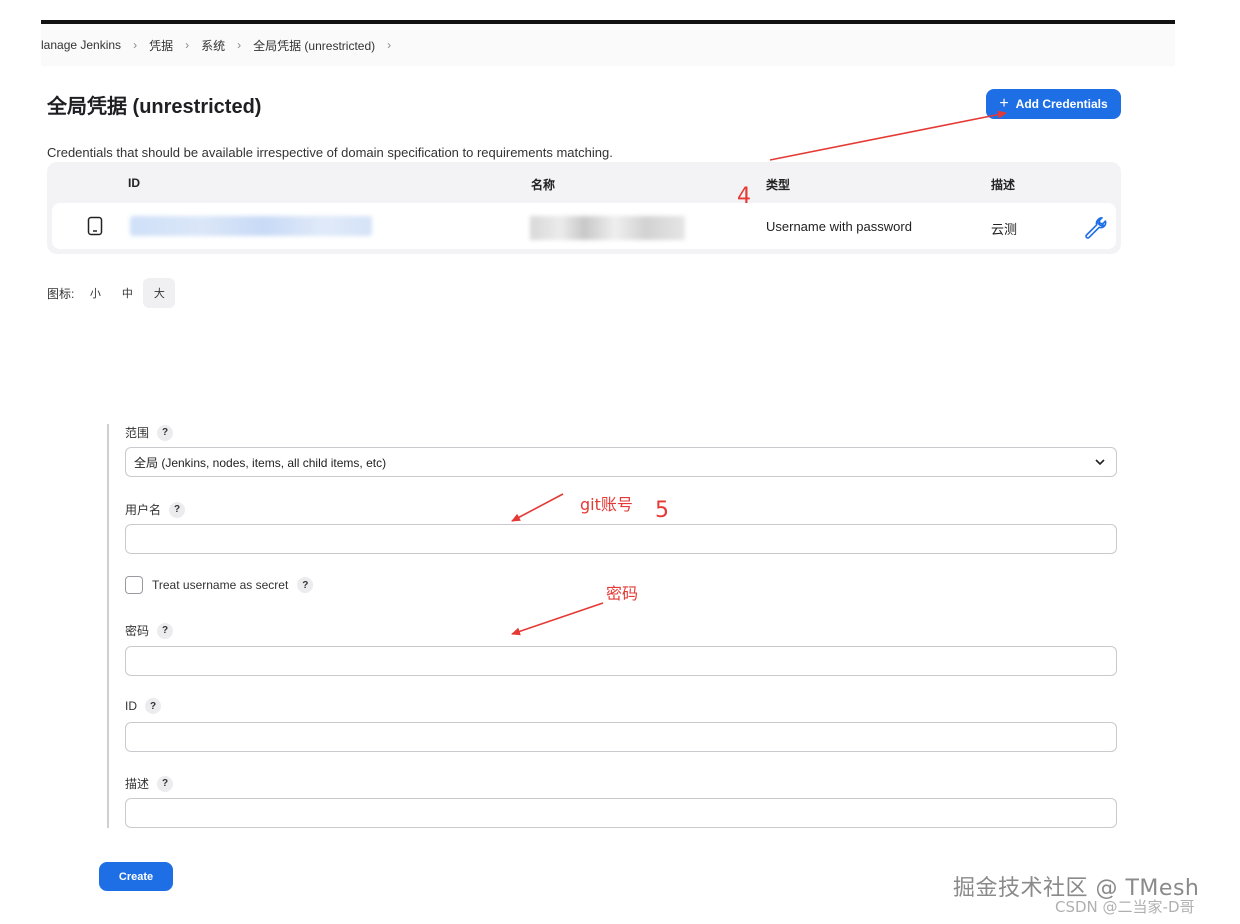 This screenshot has width=1240, height=924. I want to click on password-field, so click(621, 661).